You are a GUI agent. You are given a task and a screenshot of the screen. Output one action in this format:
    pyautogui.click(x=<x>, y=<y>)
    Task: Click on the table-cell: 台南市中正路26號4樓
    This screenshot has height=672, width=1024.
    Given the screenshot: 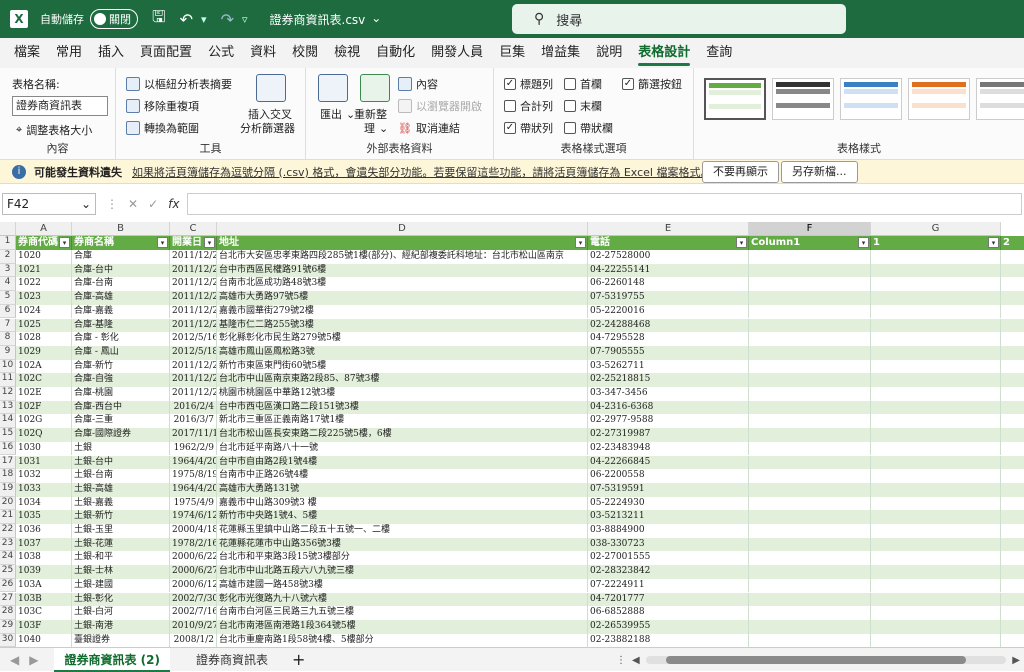 What is the action you would take?
    pyautogui.click(x=402, y=476)
    